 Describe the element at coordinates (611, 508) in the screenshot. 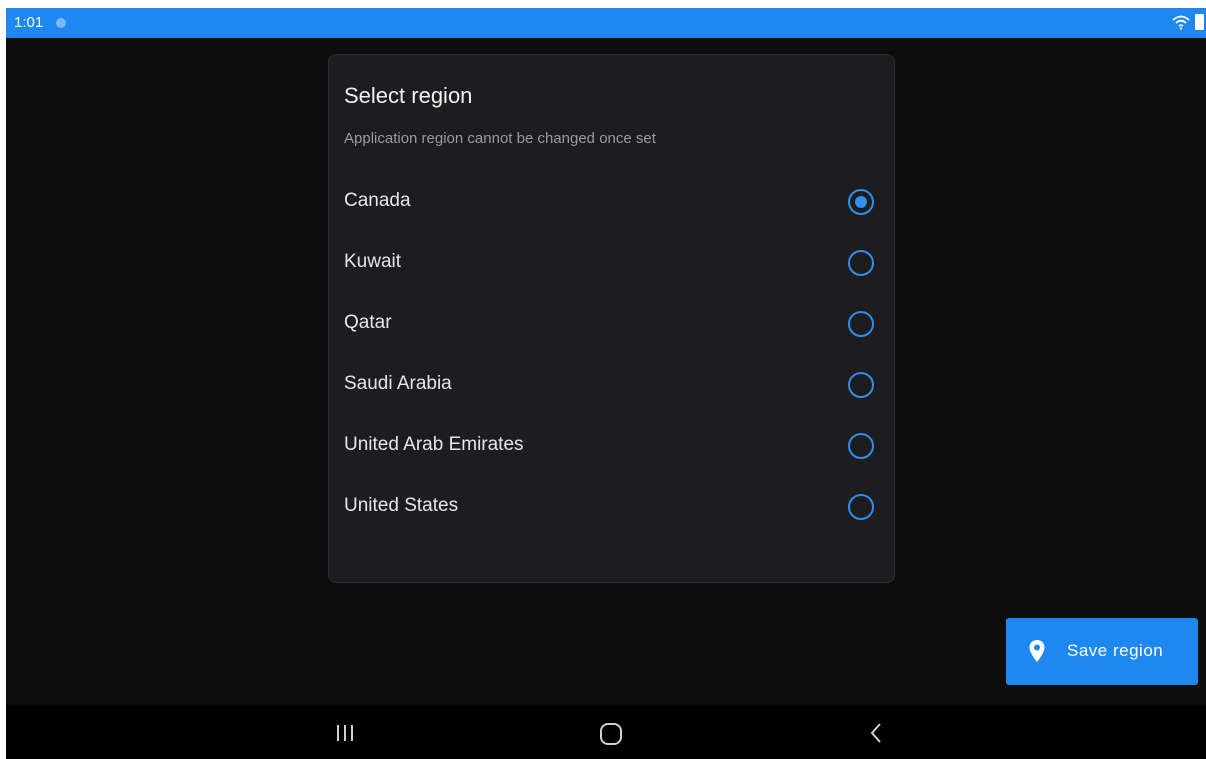

I see `region-option-united-states: United States` at that location.